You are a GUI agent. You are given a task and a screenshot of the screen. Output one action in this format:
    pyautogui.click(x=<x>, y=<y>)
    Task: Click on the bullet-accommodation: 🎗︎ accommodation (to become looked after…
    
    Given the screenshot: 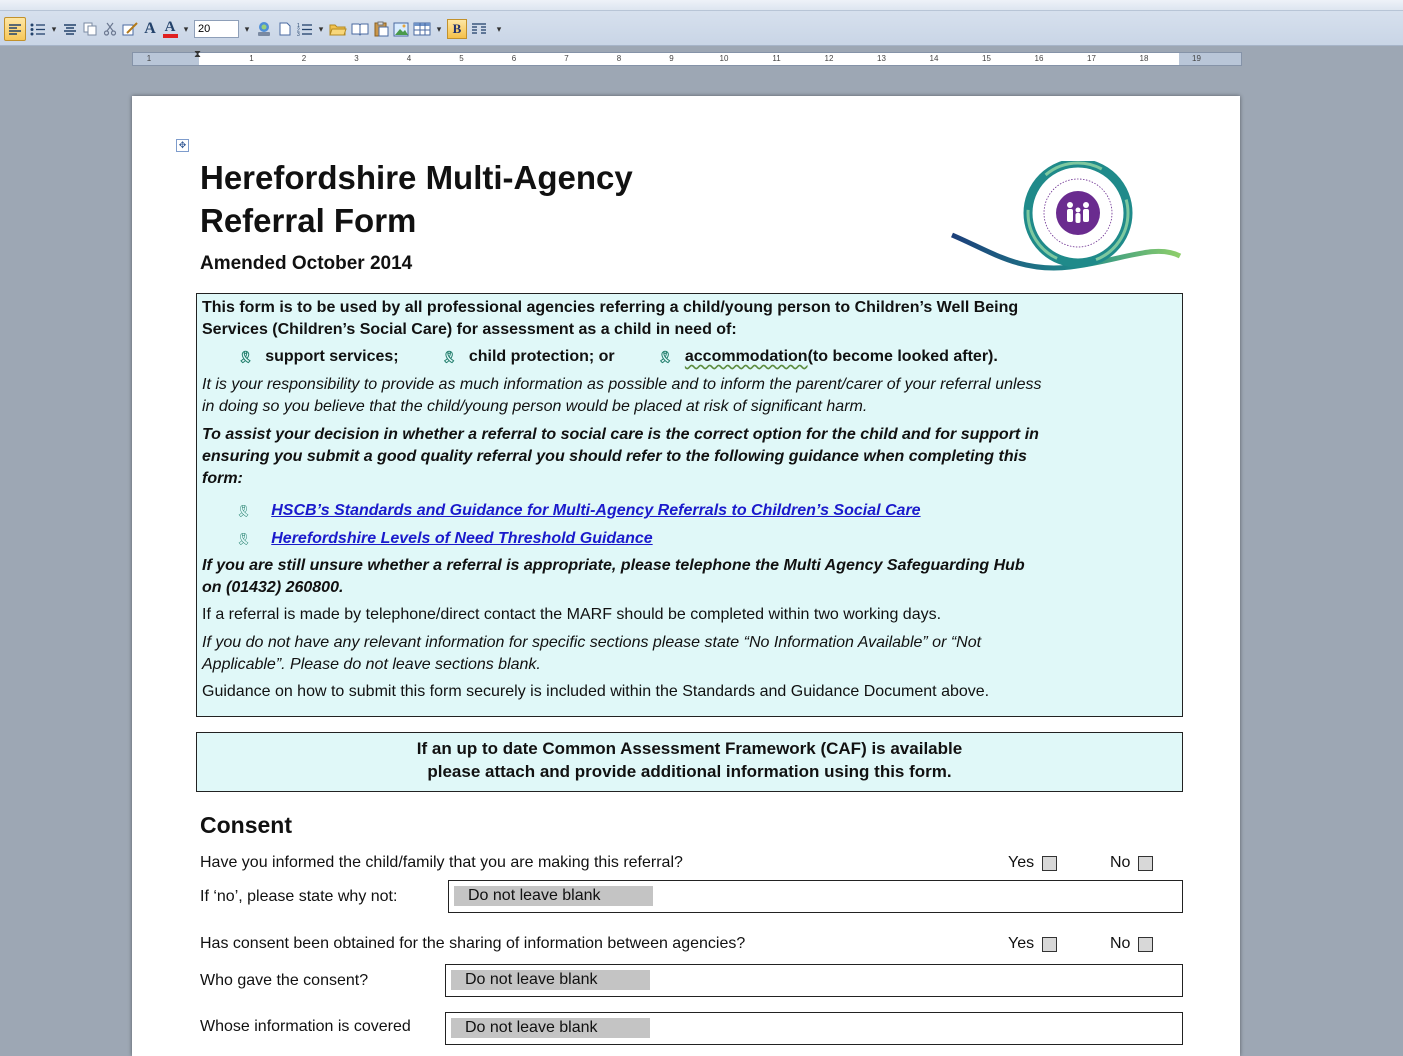 What is the action you would take?
    pyautogui.click(x=828, y=357)
    